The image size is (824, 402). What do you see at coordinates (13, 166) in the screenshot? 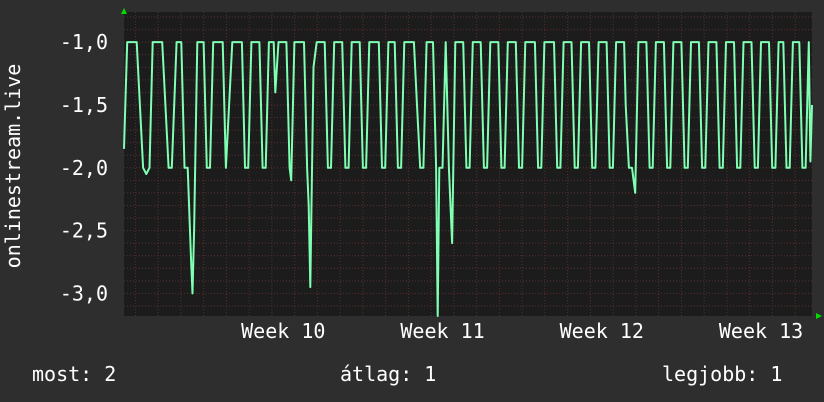
I see `y-axis-label: onlinestream.live` at bounding box center [13, 166].